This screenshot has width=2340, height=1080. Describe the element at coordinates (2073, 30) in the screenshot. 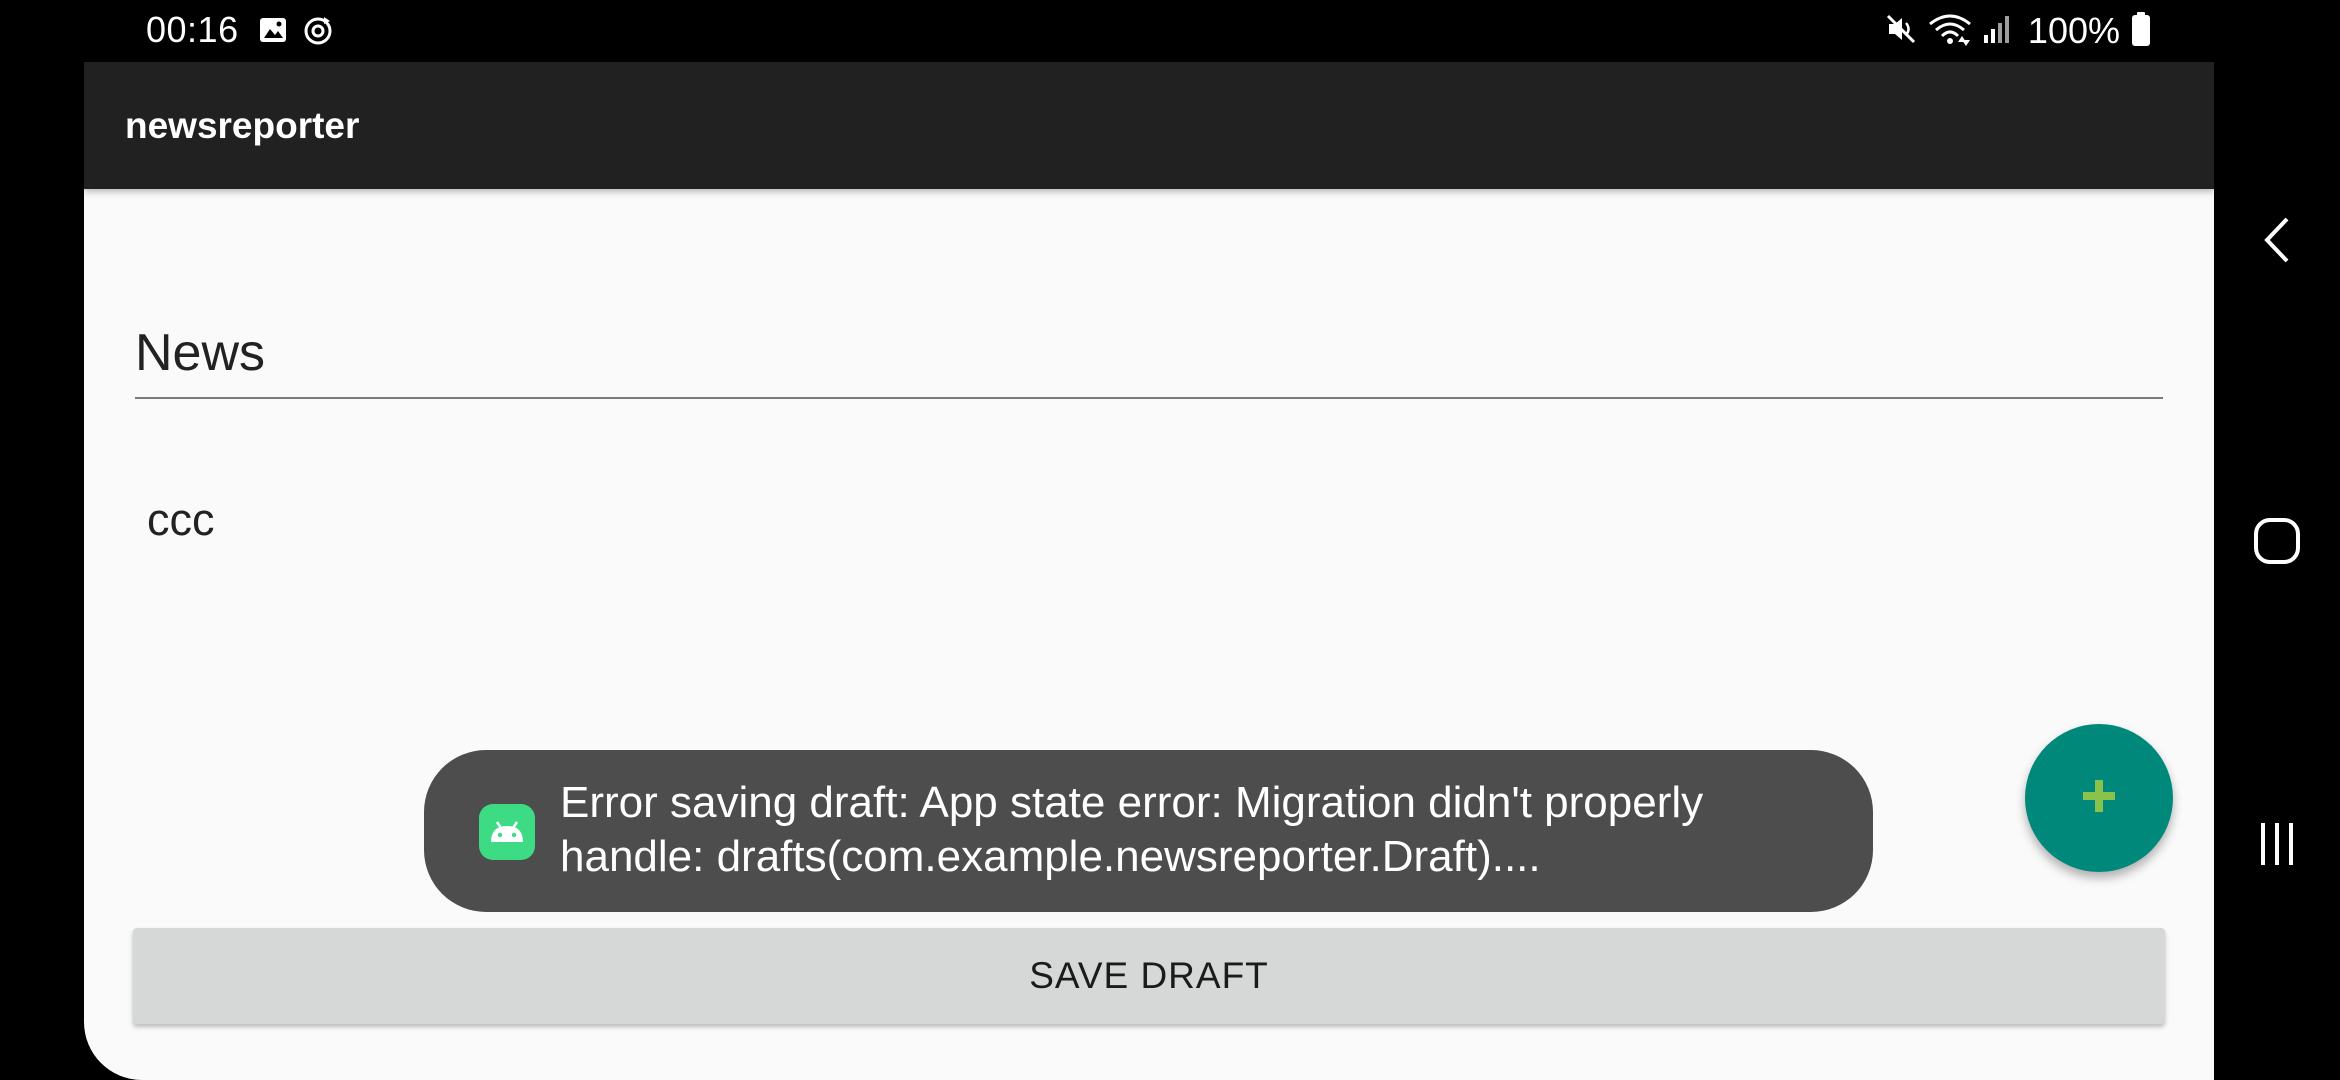

I see `battery-percent: 100%` at that location.